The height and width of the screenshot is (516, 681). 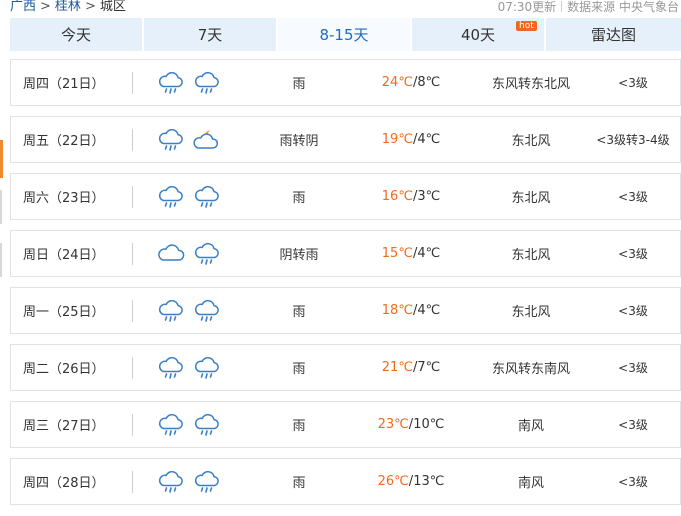 What do you see at coordinates (64, 141) in the screenshot?
I see `forecast-day: 周五（22日）` at bounding box center [64, 141].